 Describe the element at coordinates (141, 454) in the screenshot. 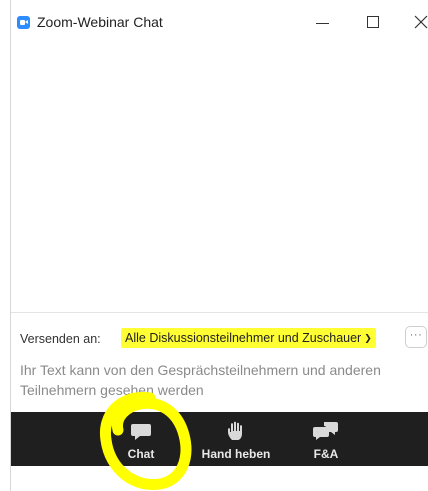

I see `chat-button-label: Chat` at that location.